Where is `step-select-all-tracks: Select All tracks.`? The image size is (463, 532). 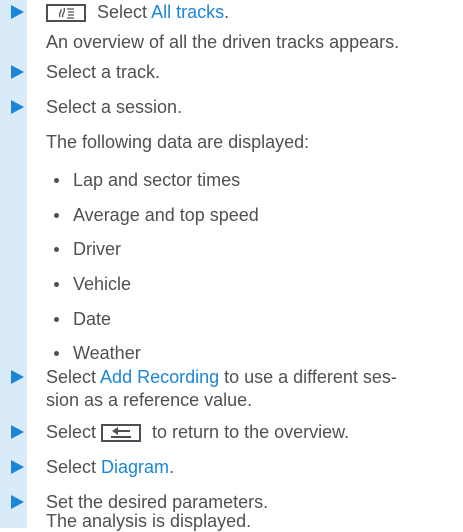 step-select-all-tracks: Select All tracks. is located at coordinates (137, 12).